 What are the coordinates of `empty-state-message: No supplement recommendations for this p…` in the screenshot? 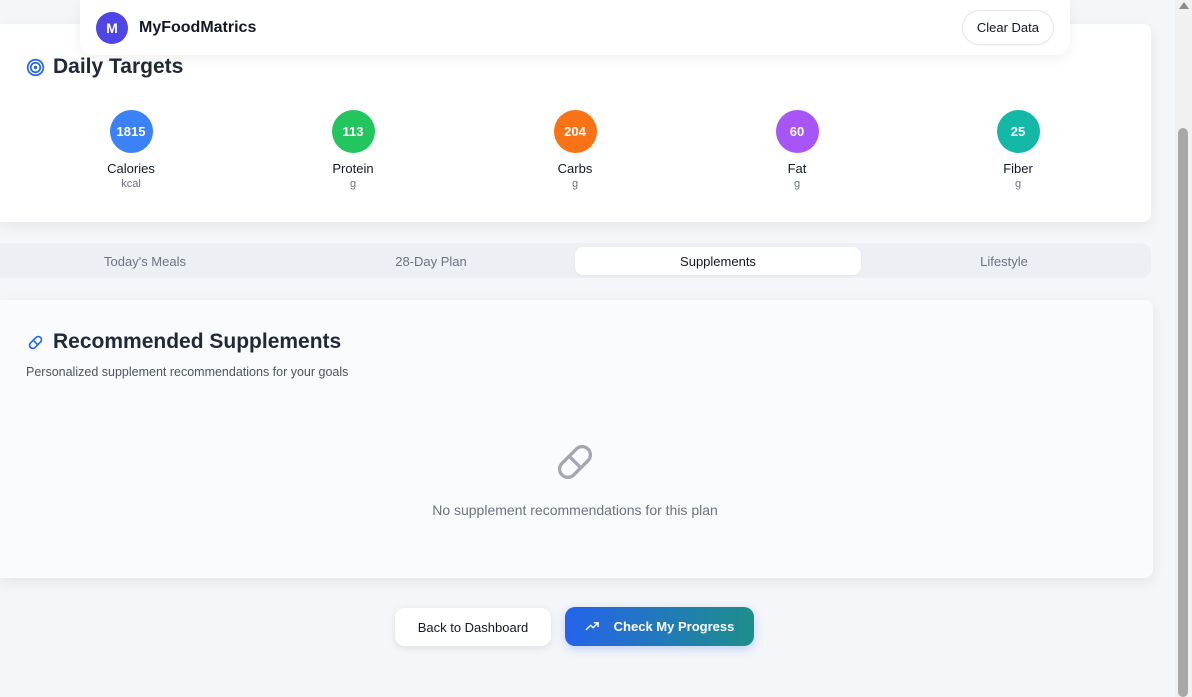 It's located at (575, 510).